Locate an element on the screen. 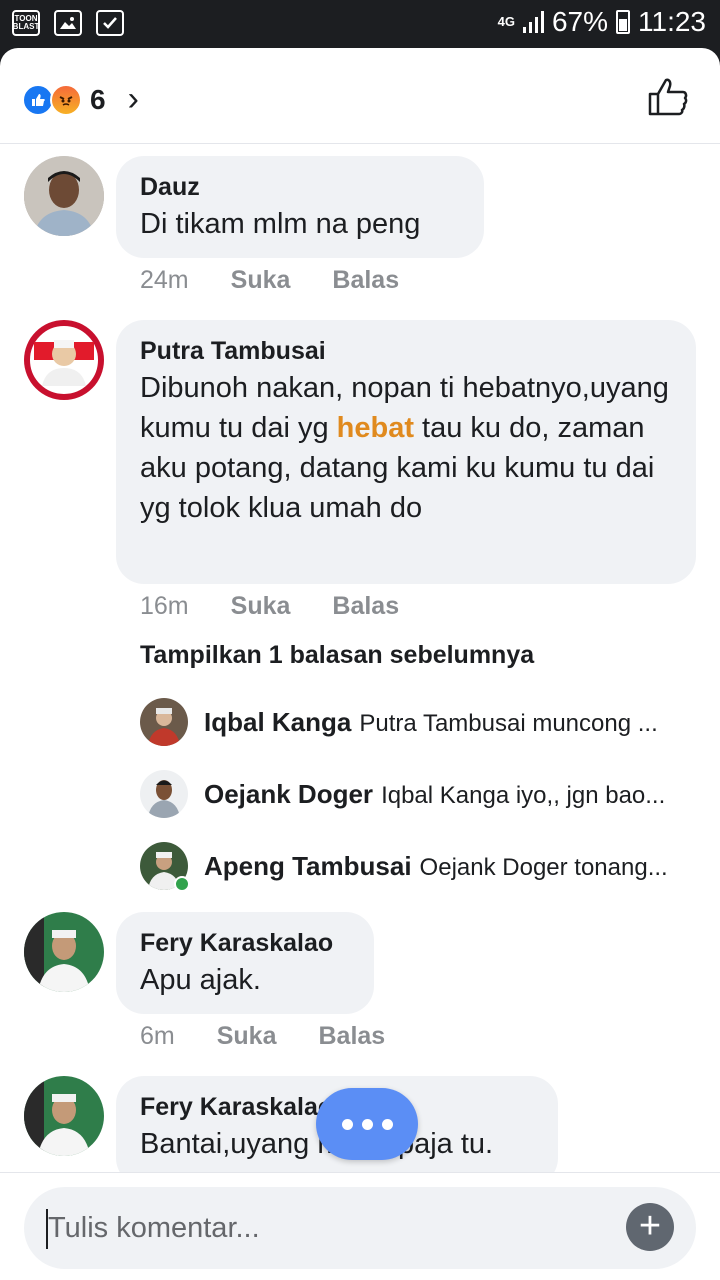  task-check-icon is located at coordinates (110, 23).